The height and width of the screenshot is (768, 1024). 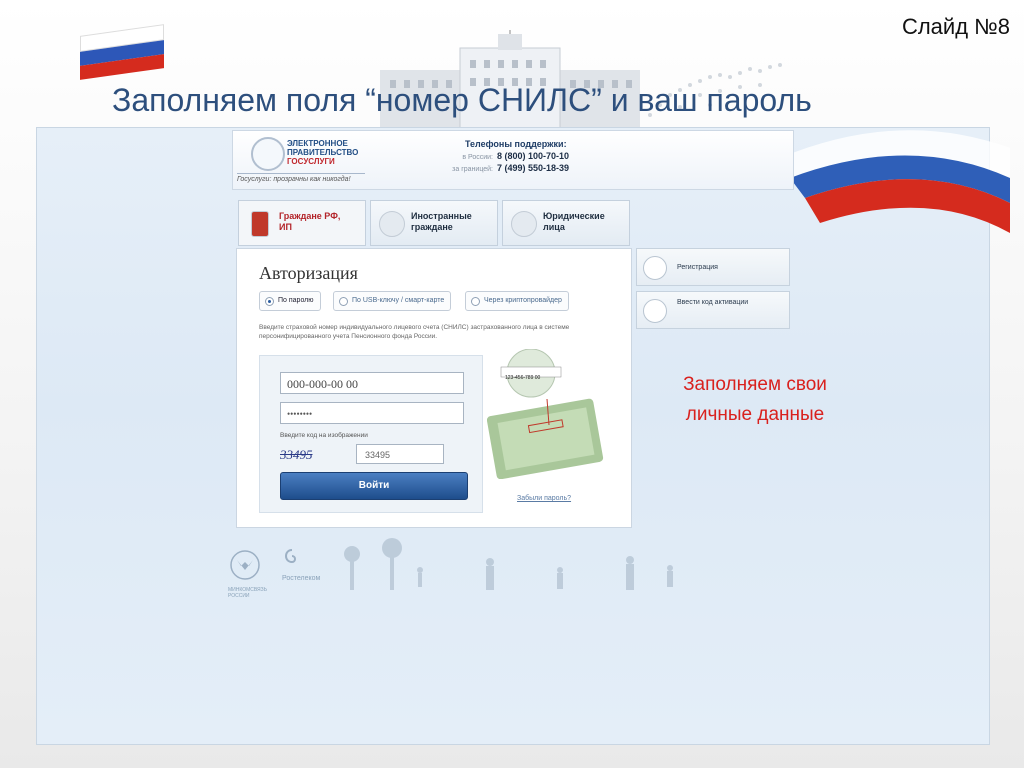 What do you see at coordinates (544, 498) in the screenshot?
I see `forgot-password-link: Забыли пароль?` at bounding box center [544, 498].